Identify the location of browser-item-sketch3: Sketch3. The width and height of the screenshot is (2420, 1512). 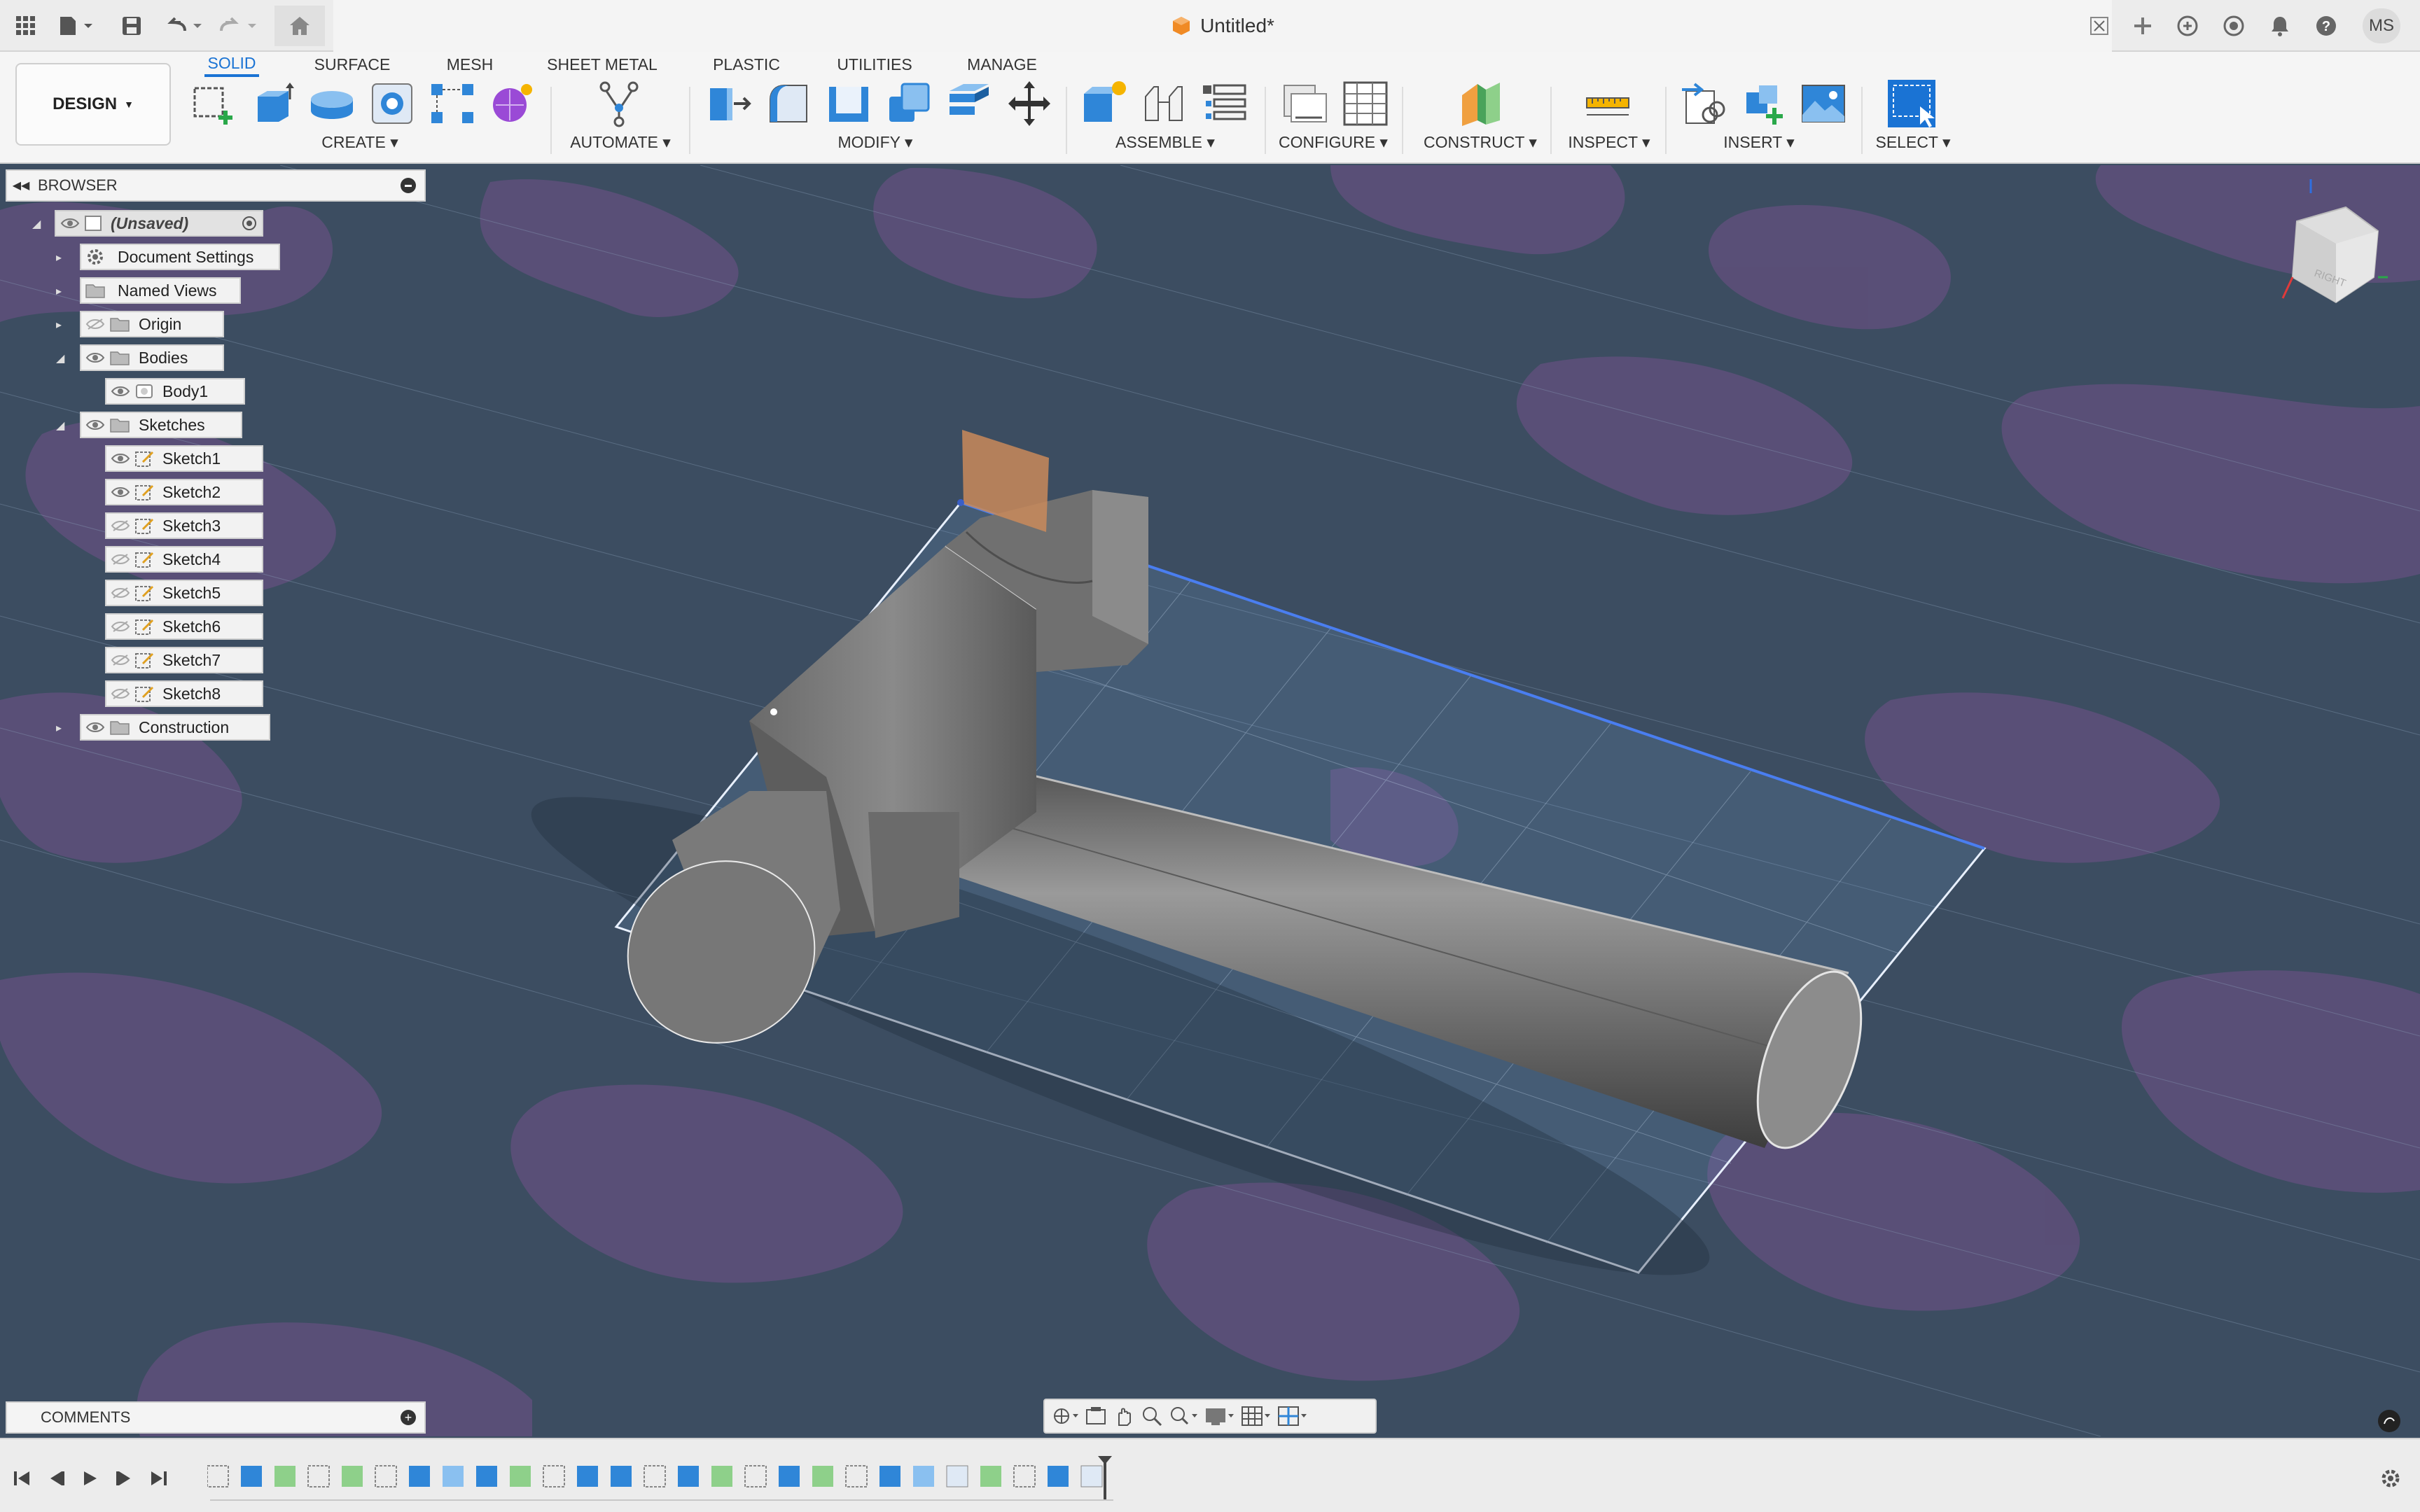
(184, 525).